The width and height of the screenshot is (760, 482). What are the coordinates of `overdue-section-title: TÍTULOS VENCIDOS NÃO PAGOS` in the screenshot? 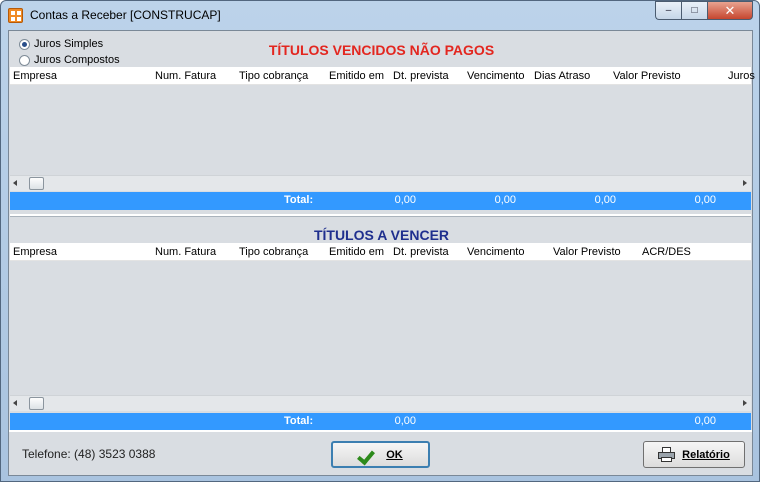 It's located at (381, 50).